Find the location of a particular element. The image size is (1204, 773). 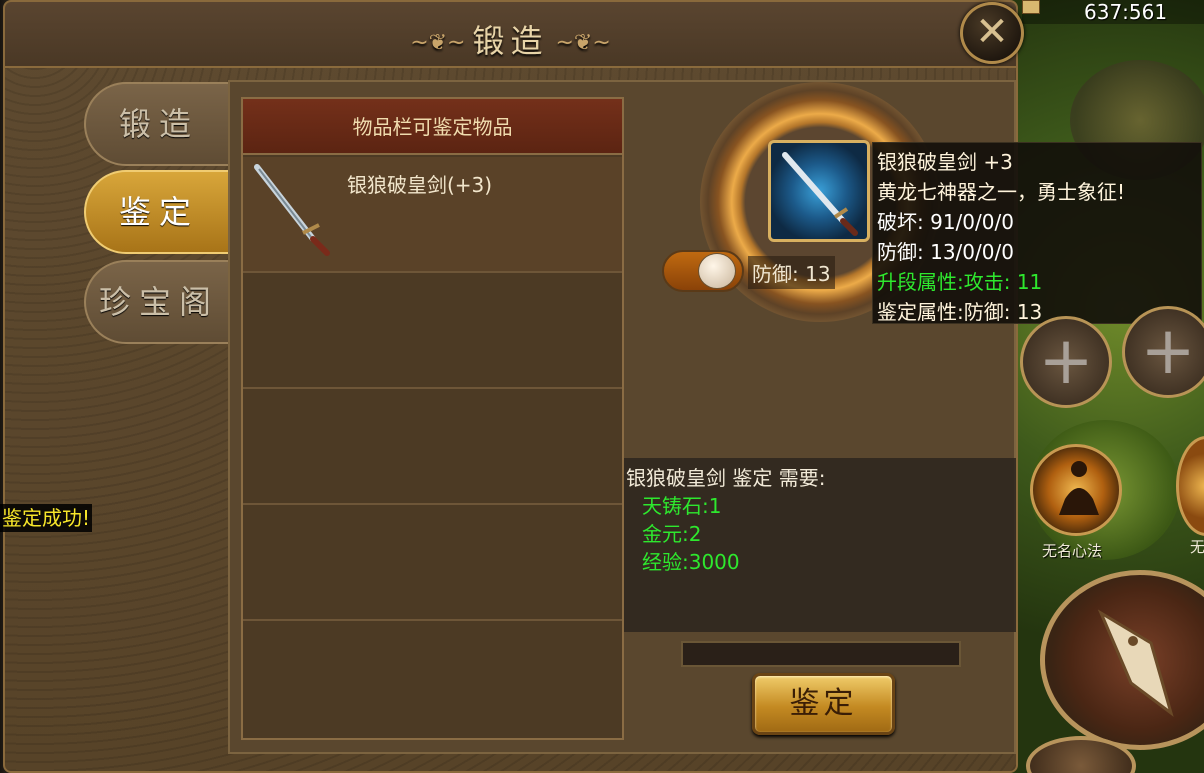

requirement-item: 金元:2 is located at coordinates (672, 534).